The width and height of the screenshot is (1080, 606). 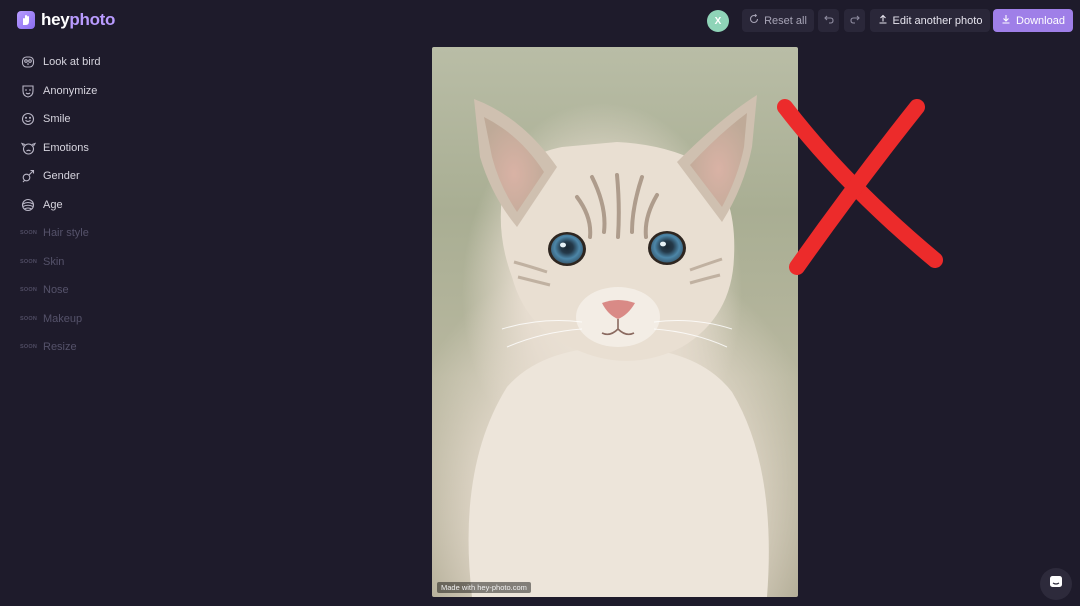 What do you see at coordinates (53, 204) in the screenshot?
I see `sidebar-item-label: Age` at bounding box center [53, 204].